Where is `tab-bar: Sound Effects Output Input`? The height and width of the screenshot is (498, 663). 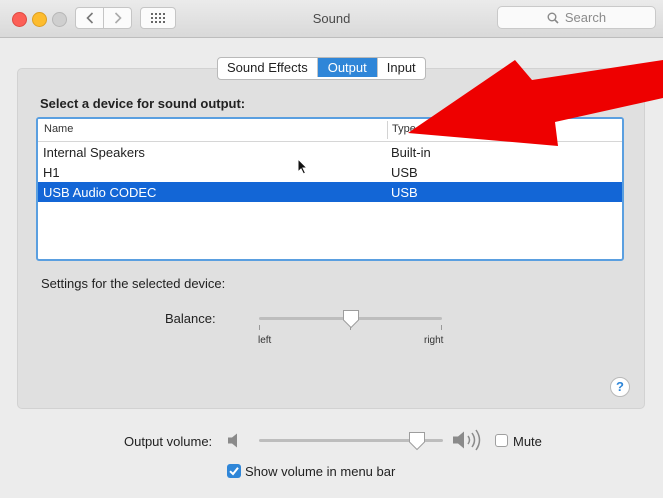 tab-bar: Sound Effects Output Input is located at coordinates (321, 68).